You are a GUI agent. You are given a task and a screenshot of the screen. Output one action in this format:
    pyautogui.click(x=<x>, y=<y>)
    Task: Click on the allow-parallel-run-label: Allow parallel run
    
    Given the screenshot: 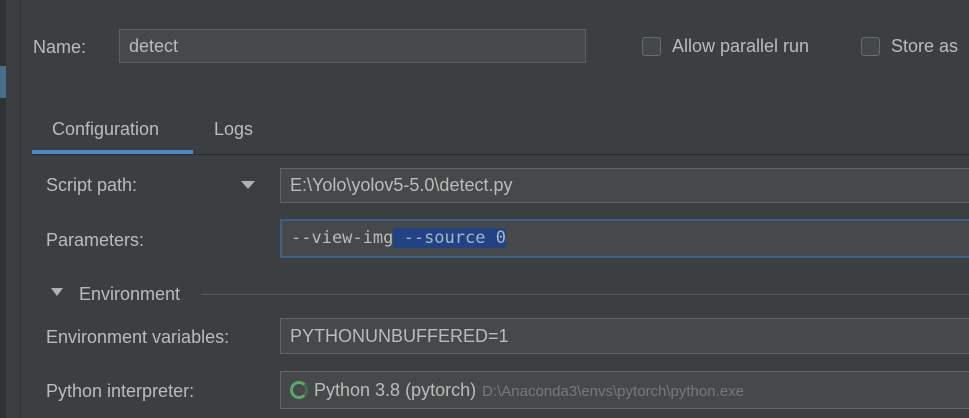 What is the action you would take?
    pyautogui.click(x=741, y=46)
    